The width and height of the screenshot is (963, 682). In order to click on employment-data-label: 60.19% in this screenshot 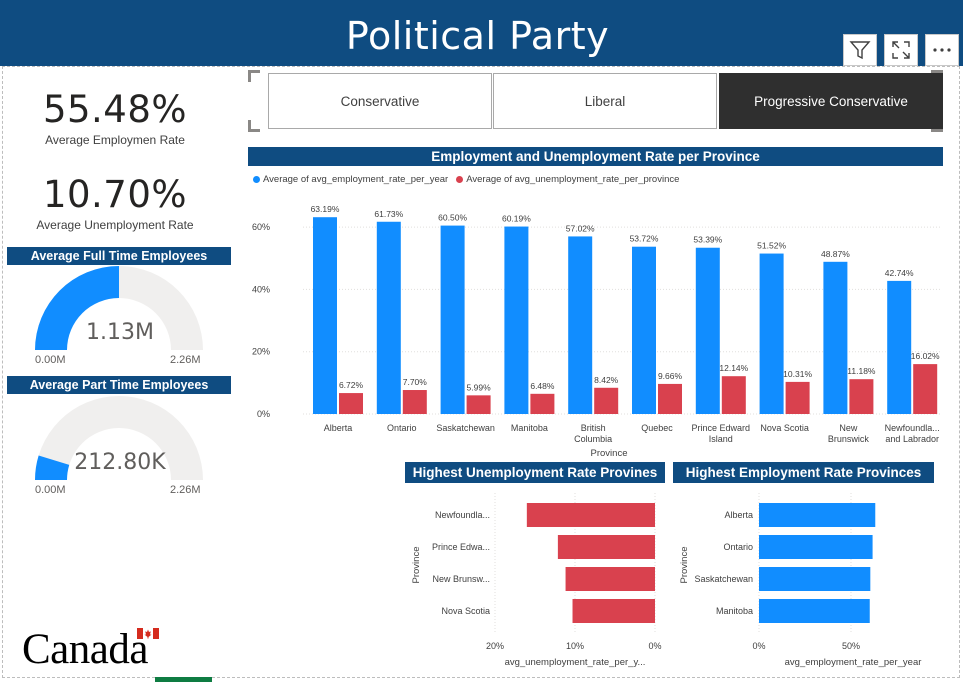, I will do `click(516, 219)`.